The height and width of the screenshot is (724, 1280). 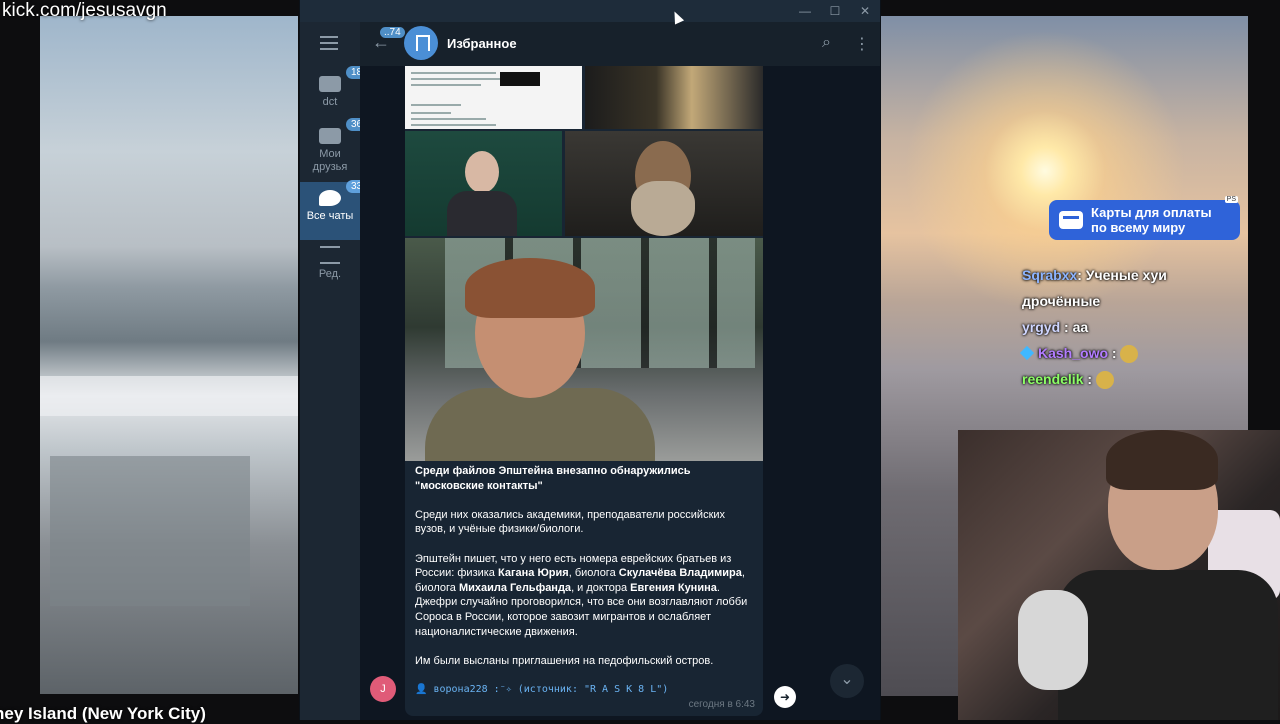 I want to click on folder-my-friends: 36 Мои друзья, so click(x=334, y=148).